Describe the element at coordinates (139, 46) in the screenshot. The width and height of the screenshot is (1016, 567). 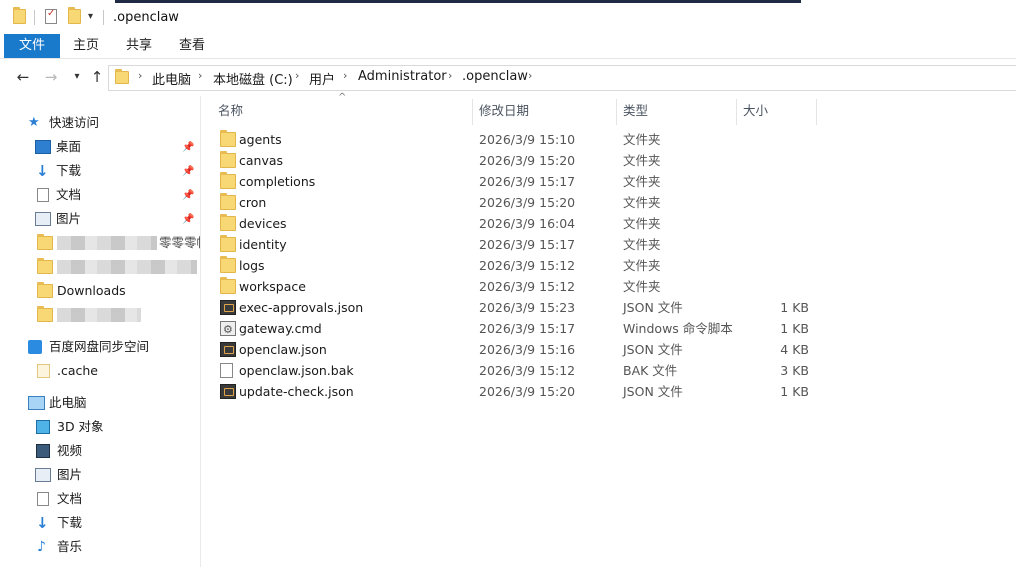
I see `tab-share: 共享` at that location.